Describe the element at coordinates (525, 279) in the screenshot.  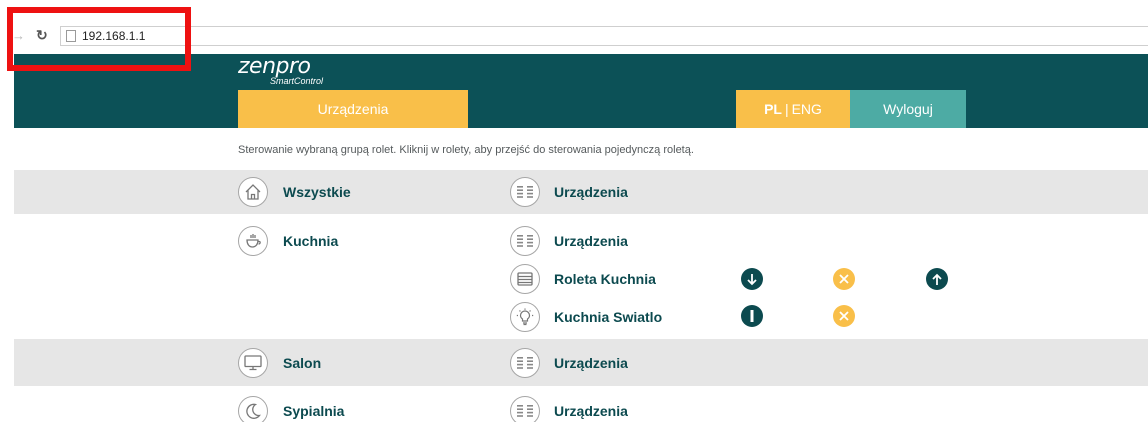
I see `blinds-icon` at that location.